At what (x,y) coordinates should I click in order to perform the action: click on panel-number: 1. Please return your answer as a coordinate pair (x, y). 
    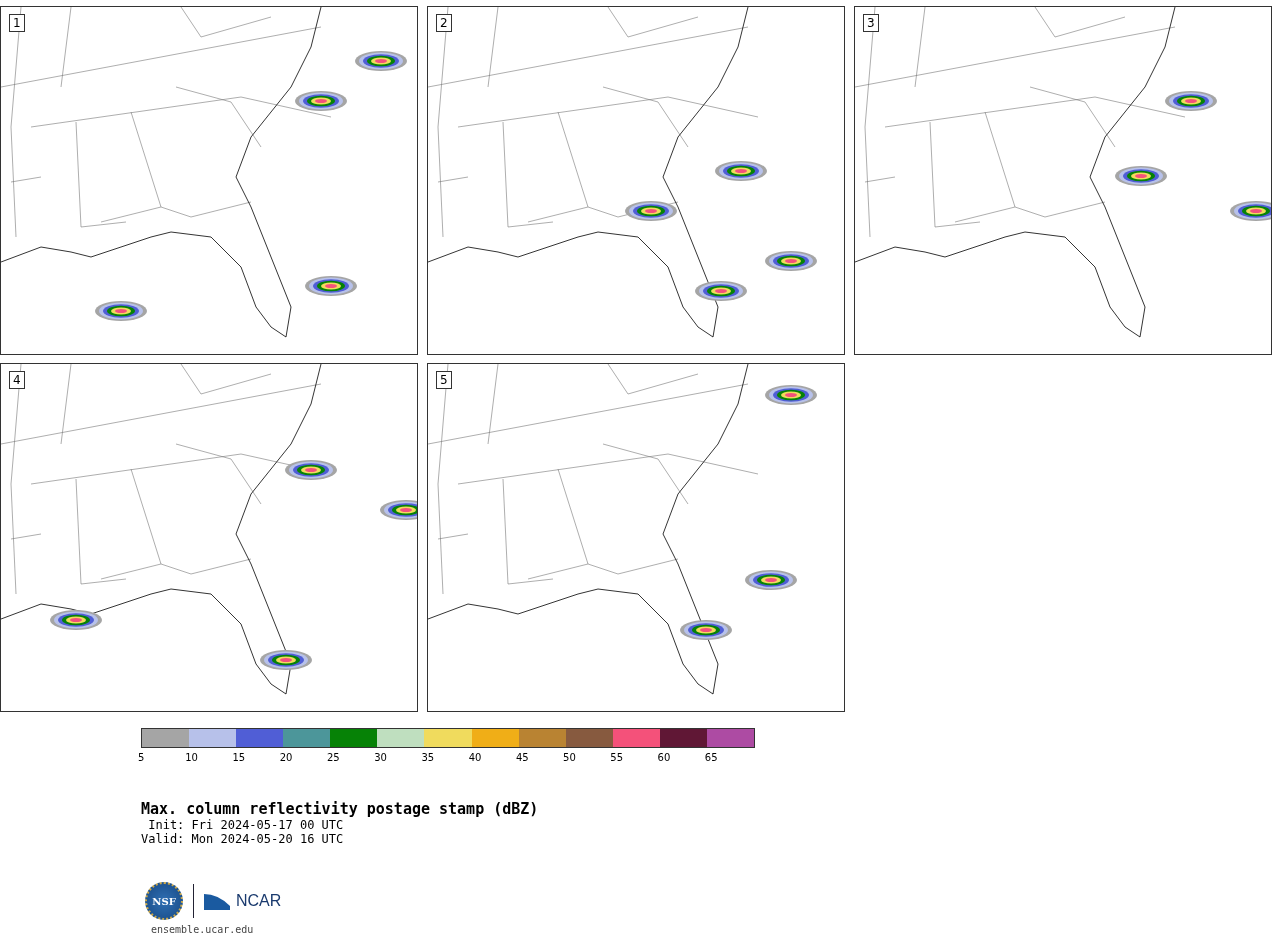
    Looking at the image, I should click on (17, 23).